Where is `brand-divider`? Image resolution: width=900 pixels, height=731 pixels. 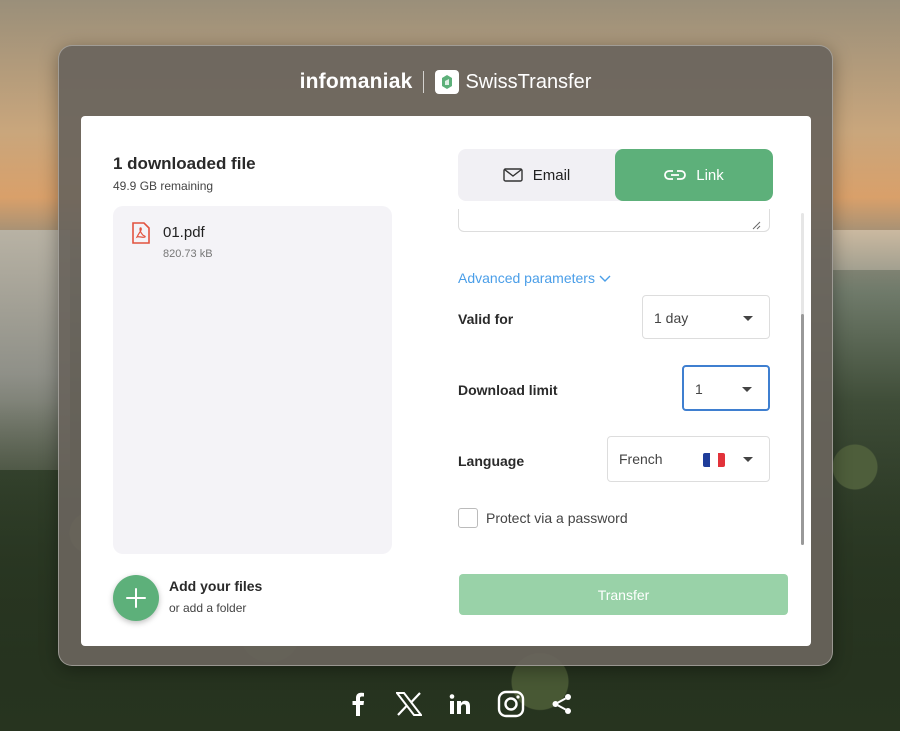 brand-divider is located at coordinates (424, 82).